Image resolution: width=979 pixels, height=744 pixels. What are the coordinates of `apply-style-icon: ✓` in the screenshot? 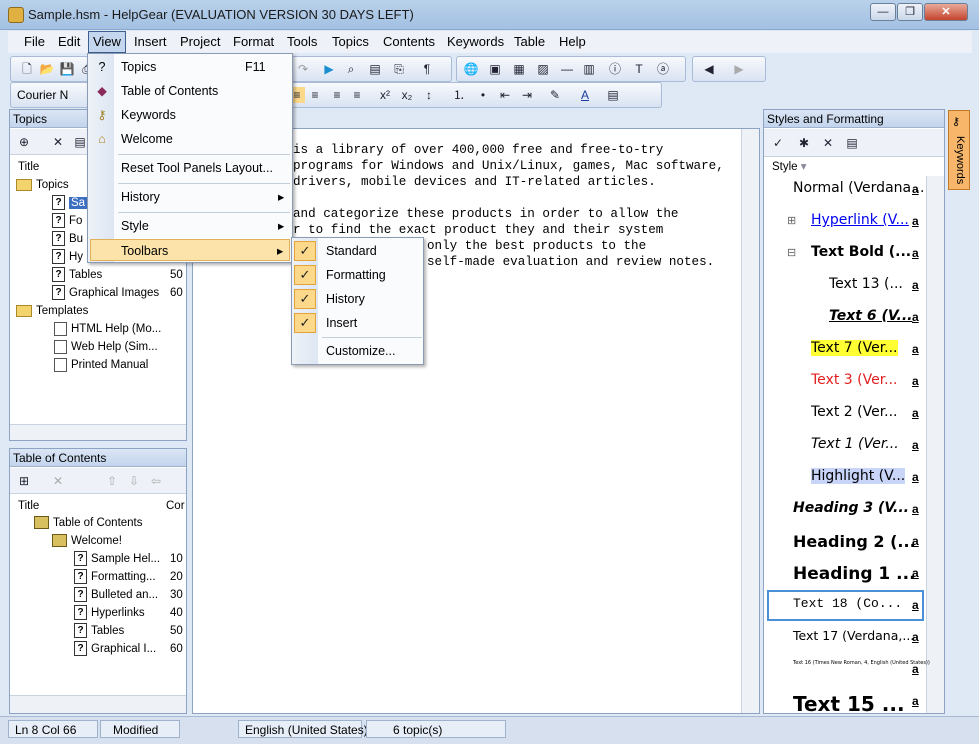 It's located at (778, 143).